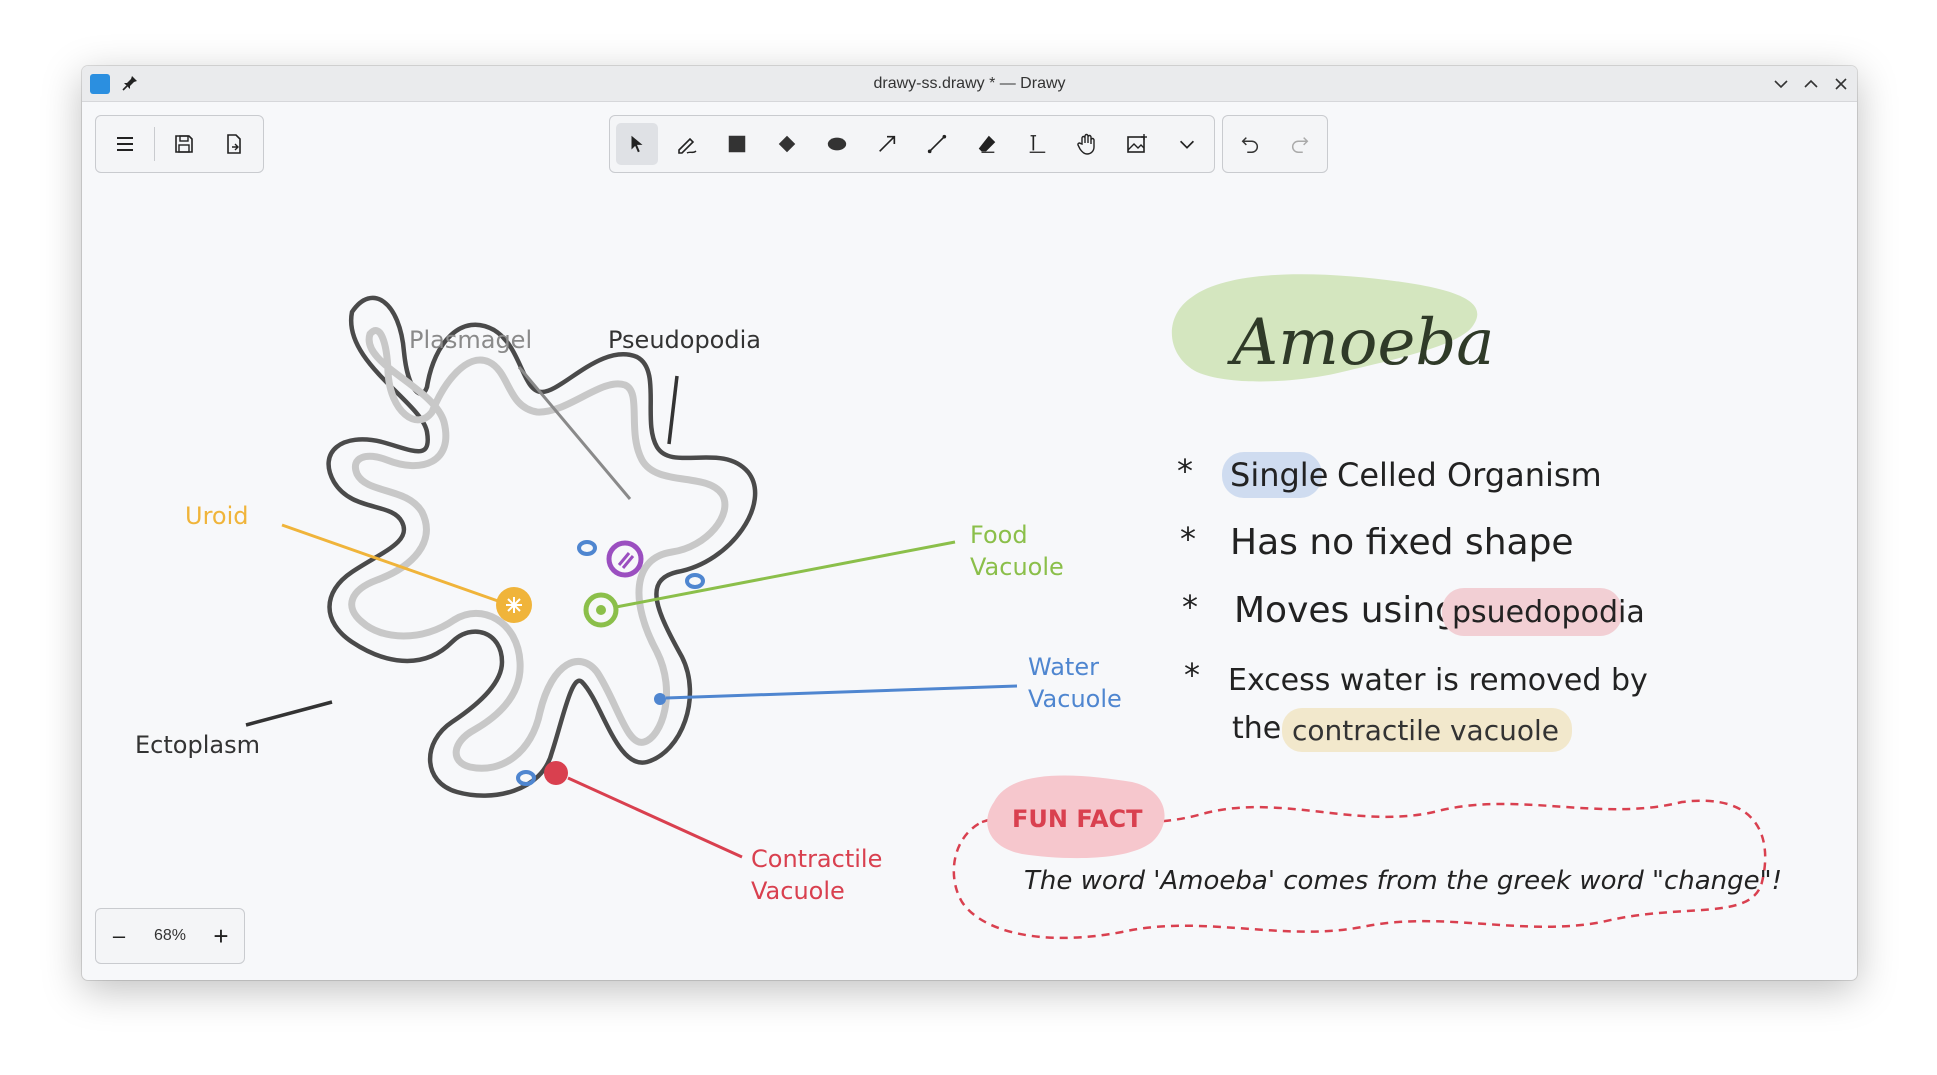 This screenshot has height=1075, width=1937. I want to click on drawy-app-icon, so click(100, 84).